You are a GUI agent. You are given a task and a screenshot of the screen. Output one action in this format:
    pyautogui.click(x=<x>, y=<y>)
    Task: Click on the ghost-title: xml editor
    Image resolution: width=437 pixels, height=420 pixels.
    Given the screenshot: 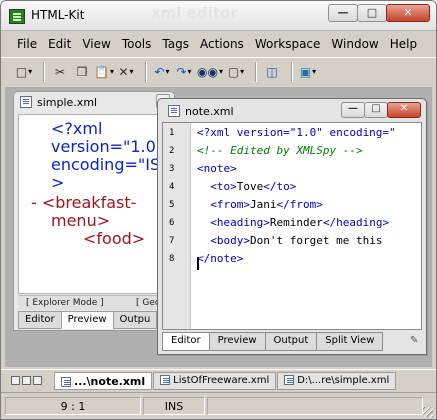 What is the action you would take?
    pyautogui.click(x=194, y=13)
    